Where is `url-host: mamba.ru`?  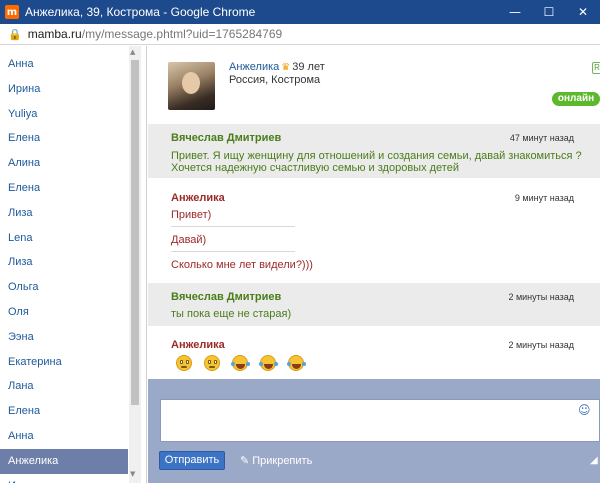
url-host: mamba.ru is located at coordinates (54, 34).